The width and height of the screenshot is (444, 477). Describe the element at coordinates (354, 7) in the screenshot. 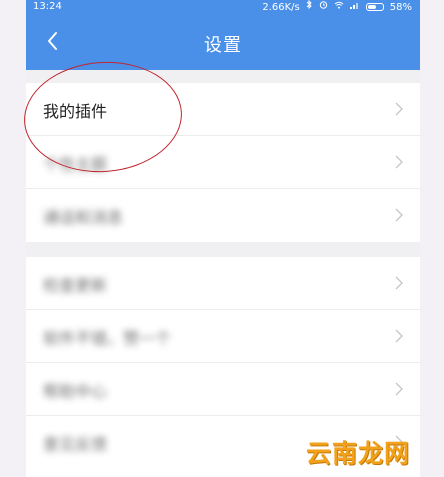

I see `signal-icon` at that location.